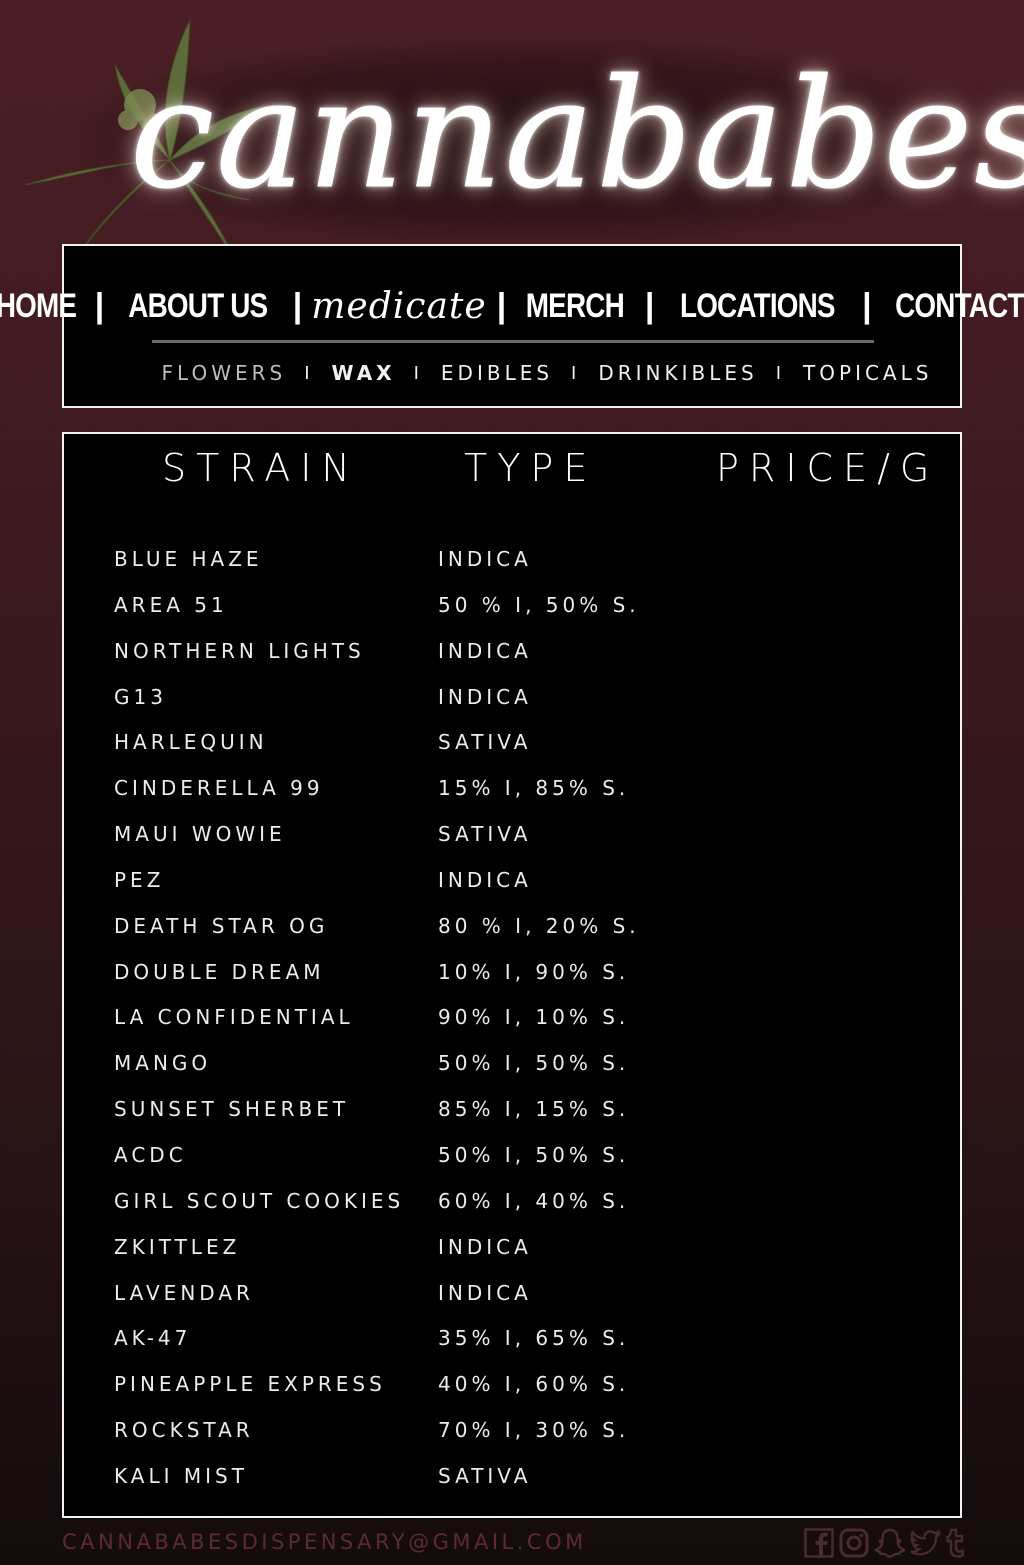 This screenshot has width=1024, height=1565. Describe the element at coordinates (188, 559) in the screenshot. I see `strain-name: BLUE HAZE` at that location.